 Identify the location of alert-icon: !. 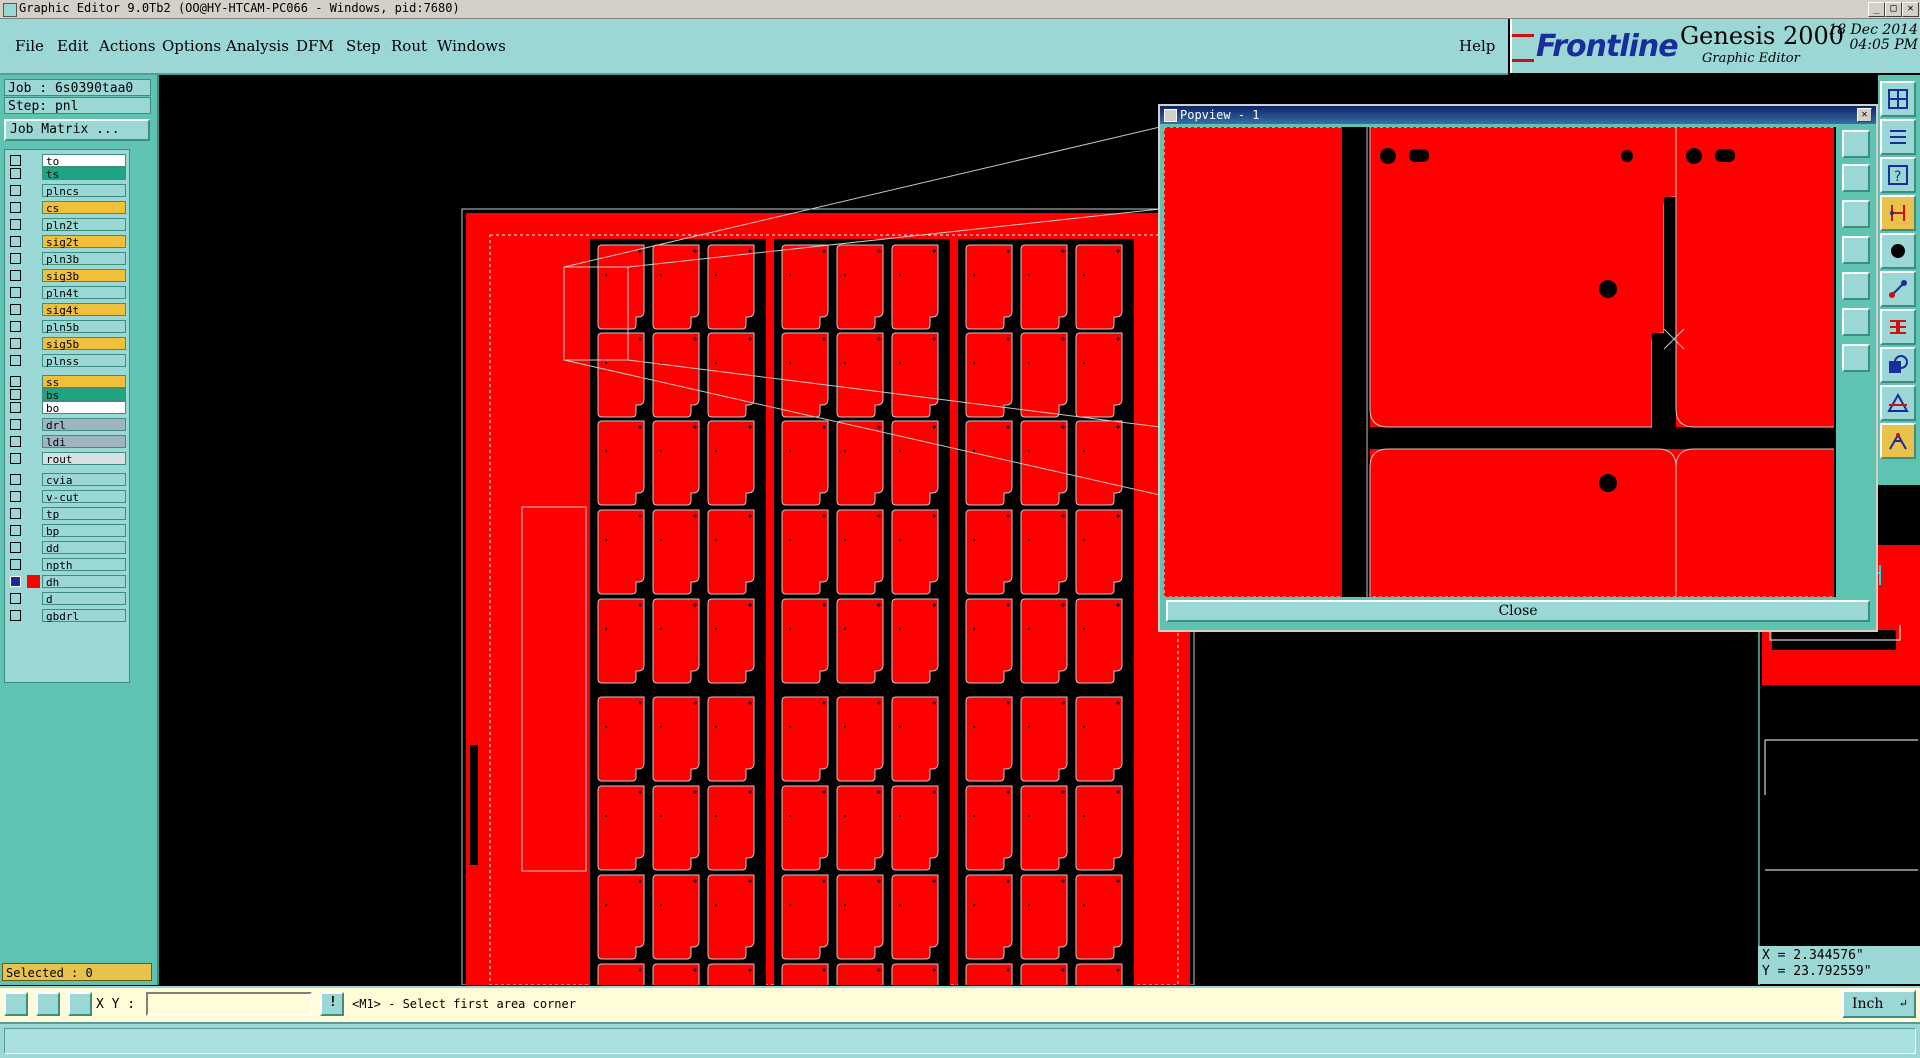
(332, 1004).